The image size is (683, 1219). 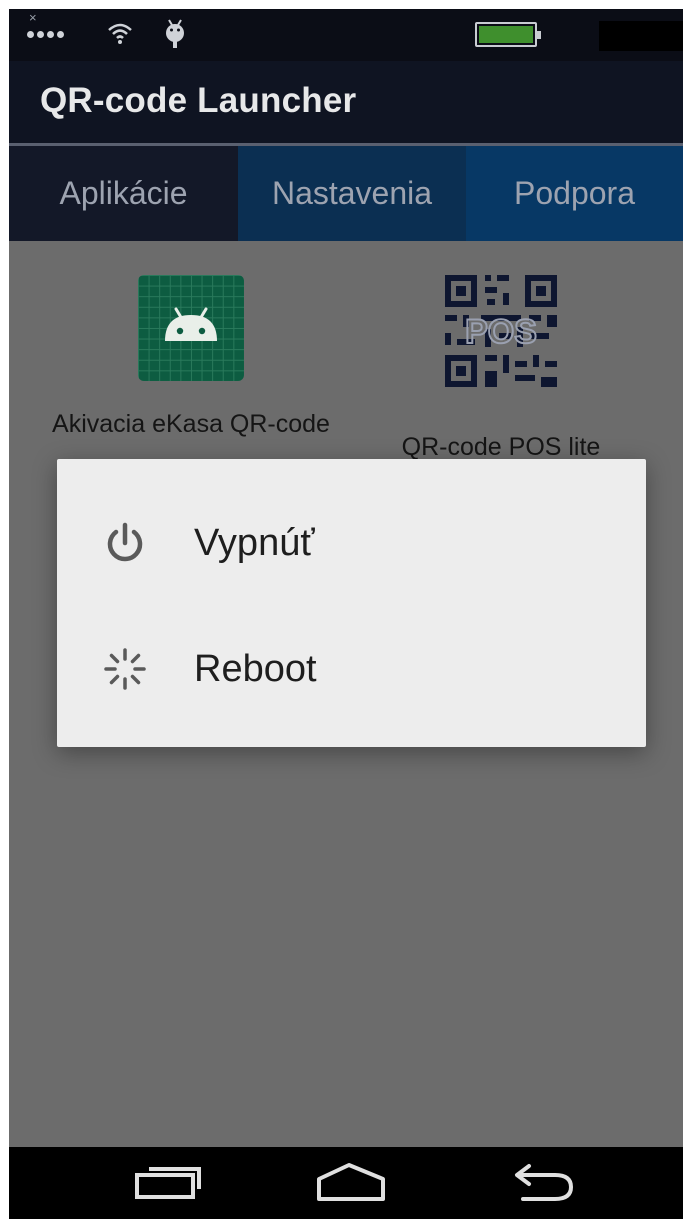 I want to click on app-label: Akivacia eKasa QR-code, so click(x=191, y=424).